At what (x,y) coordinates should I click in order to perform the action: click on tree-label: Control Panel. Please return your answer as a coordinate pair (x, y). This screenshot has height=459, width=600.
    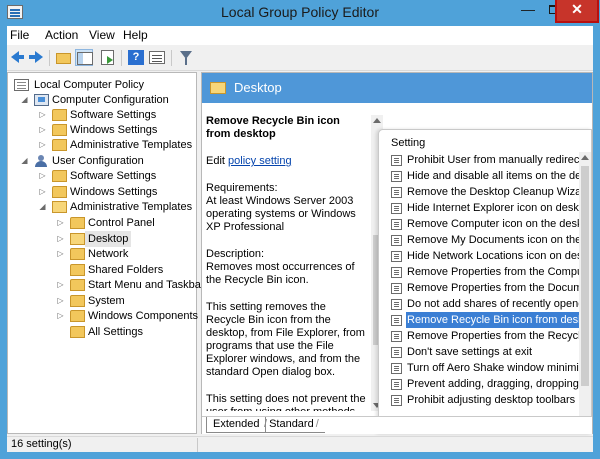
    Looking at the image, I should click on (121, 223).